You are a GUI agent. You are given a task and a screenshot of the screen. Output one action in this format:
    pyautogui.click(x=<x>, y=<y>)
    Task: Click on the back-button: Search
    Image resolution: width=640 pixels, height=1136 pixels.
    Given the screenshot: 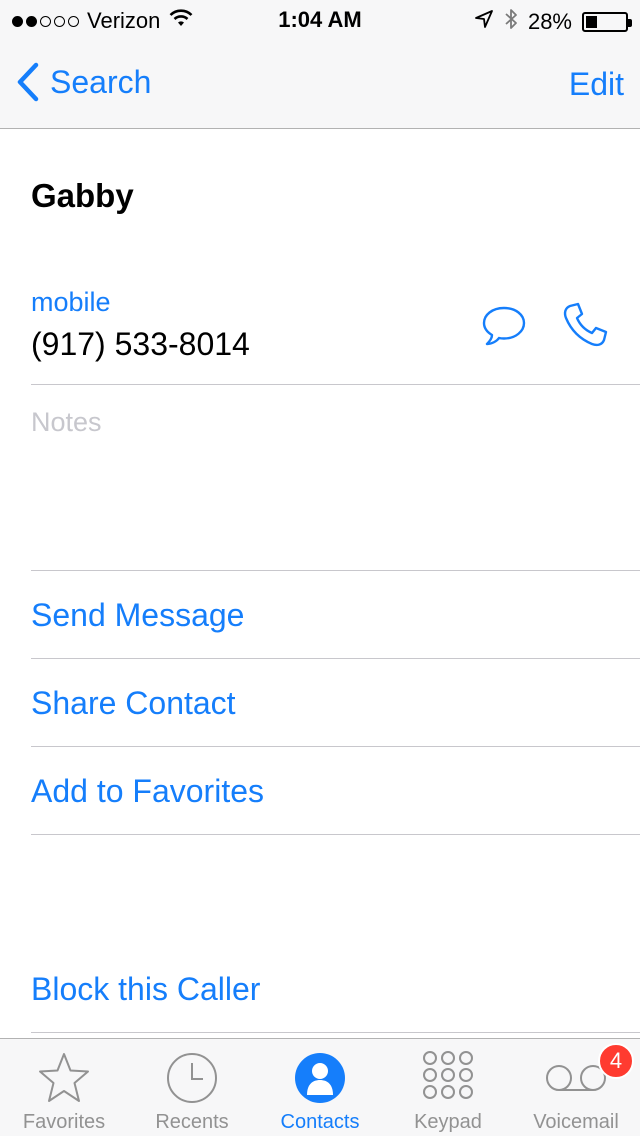 What is the action you would take?
    pyautogui.click(x=83, y=82)
    